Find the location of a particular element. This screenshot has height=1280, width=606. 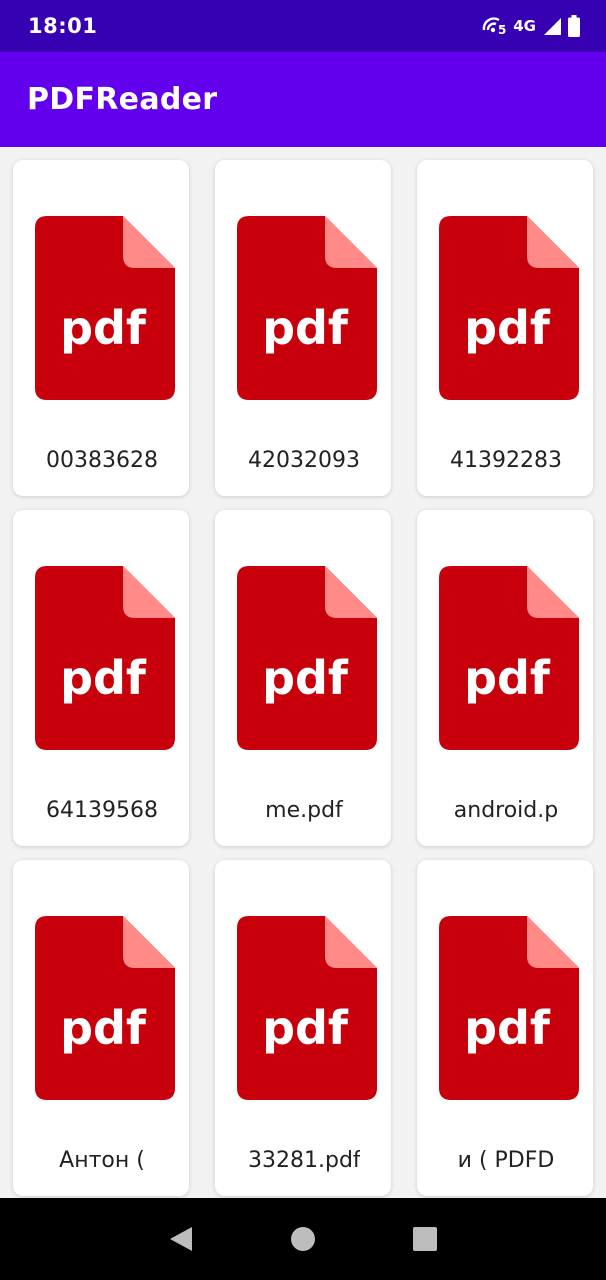

file-card: pdf android.p is located at coordinates (505, 678).